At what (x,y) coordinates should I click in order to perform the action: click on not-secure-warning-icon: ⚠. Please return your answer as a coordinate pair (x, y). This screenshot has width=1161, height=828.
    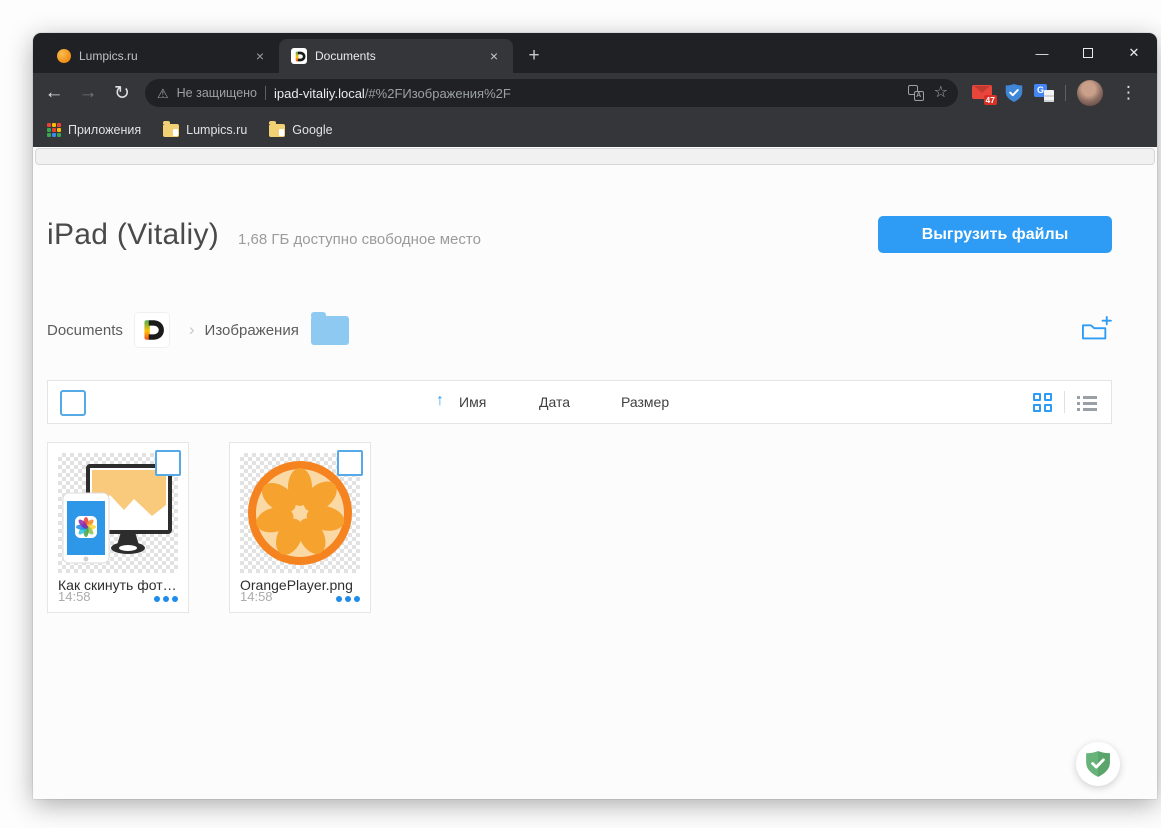
    Looking at the image, I should click on (163, 93).